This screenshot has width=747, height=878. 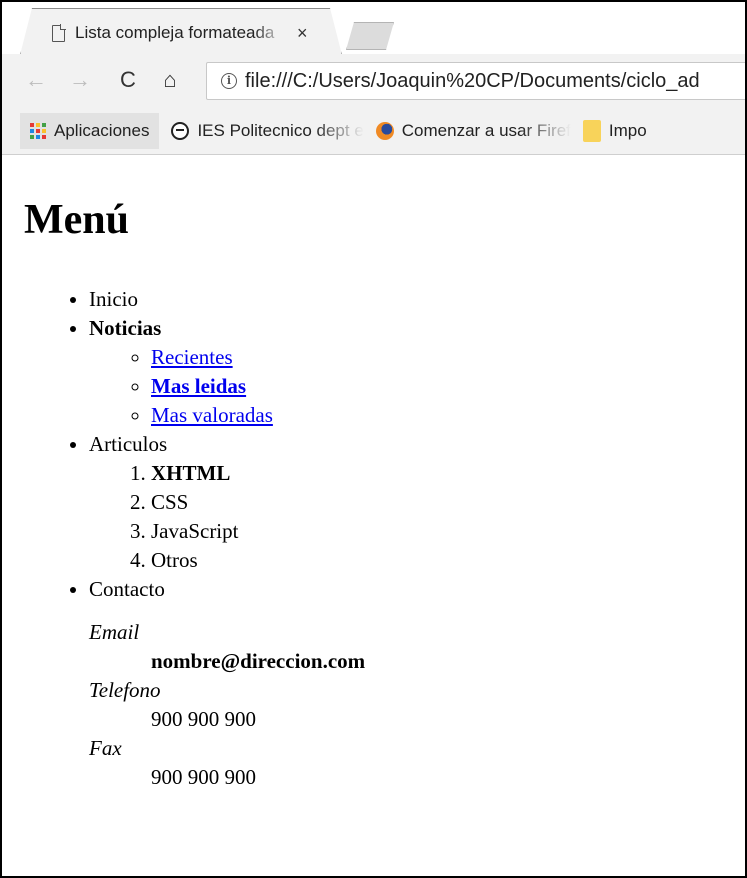 I want to click on bookmark-ies: IES Politecnico dept e, so click(x=267, y=131).